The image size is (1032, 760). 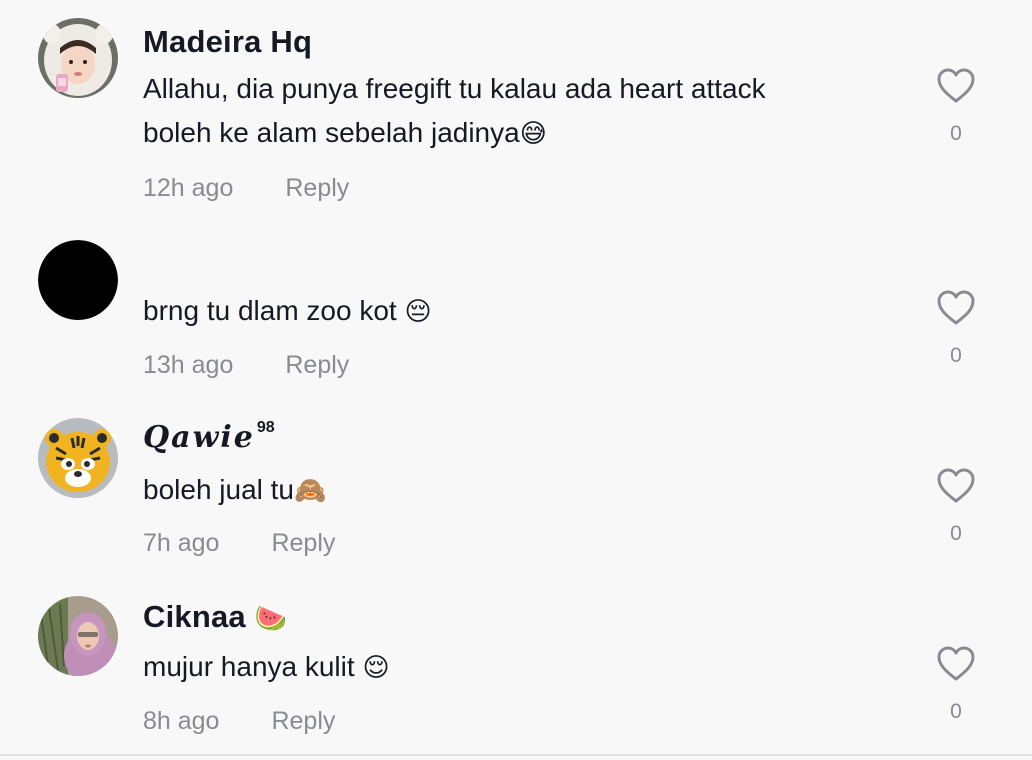 I want to click on divider, so click(x=516, y=755).